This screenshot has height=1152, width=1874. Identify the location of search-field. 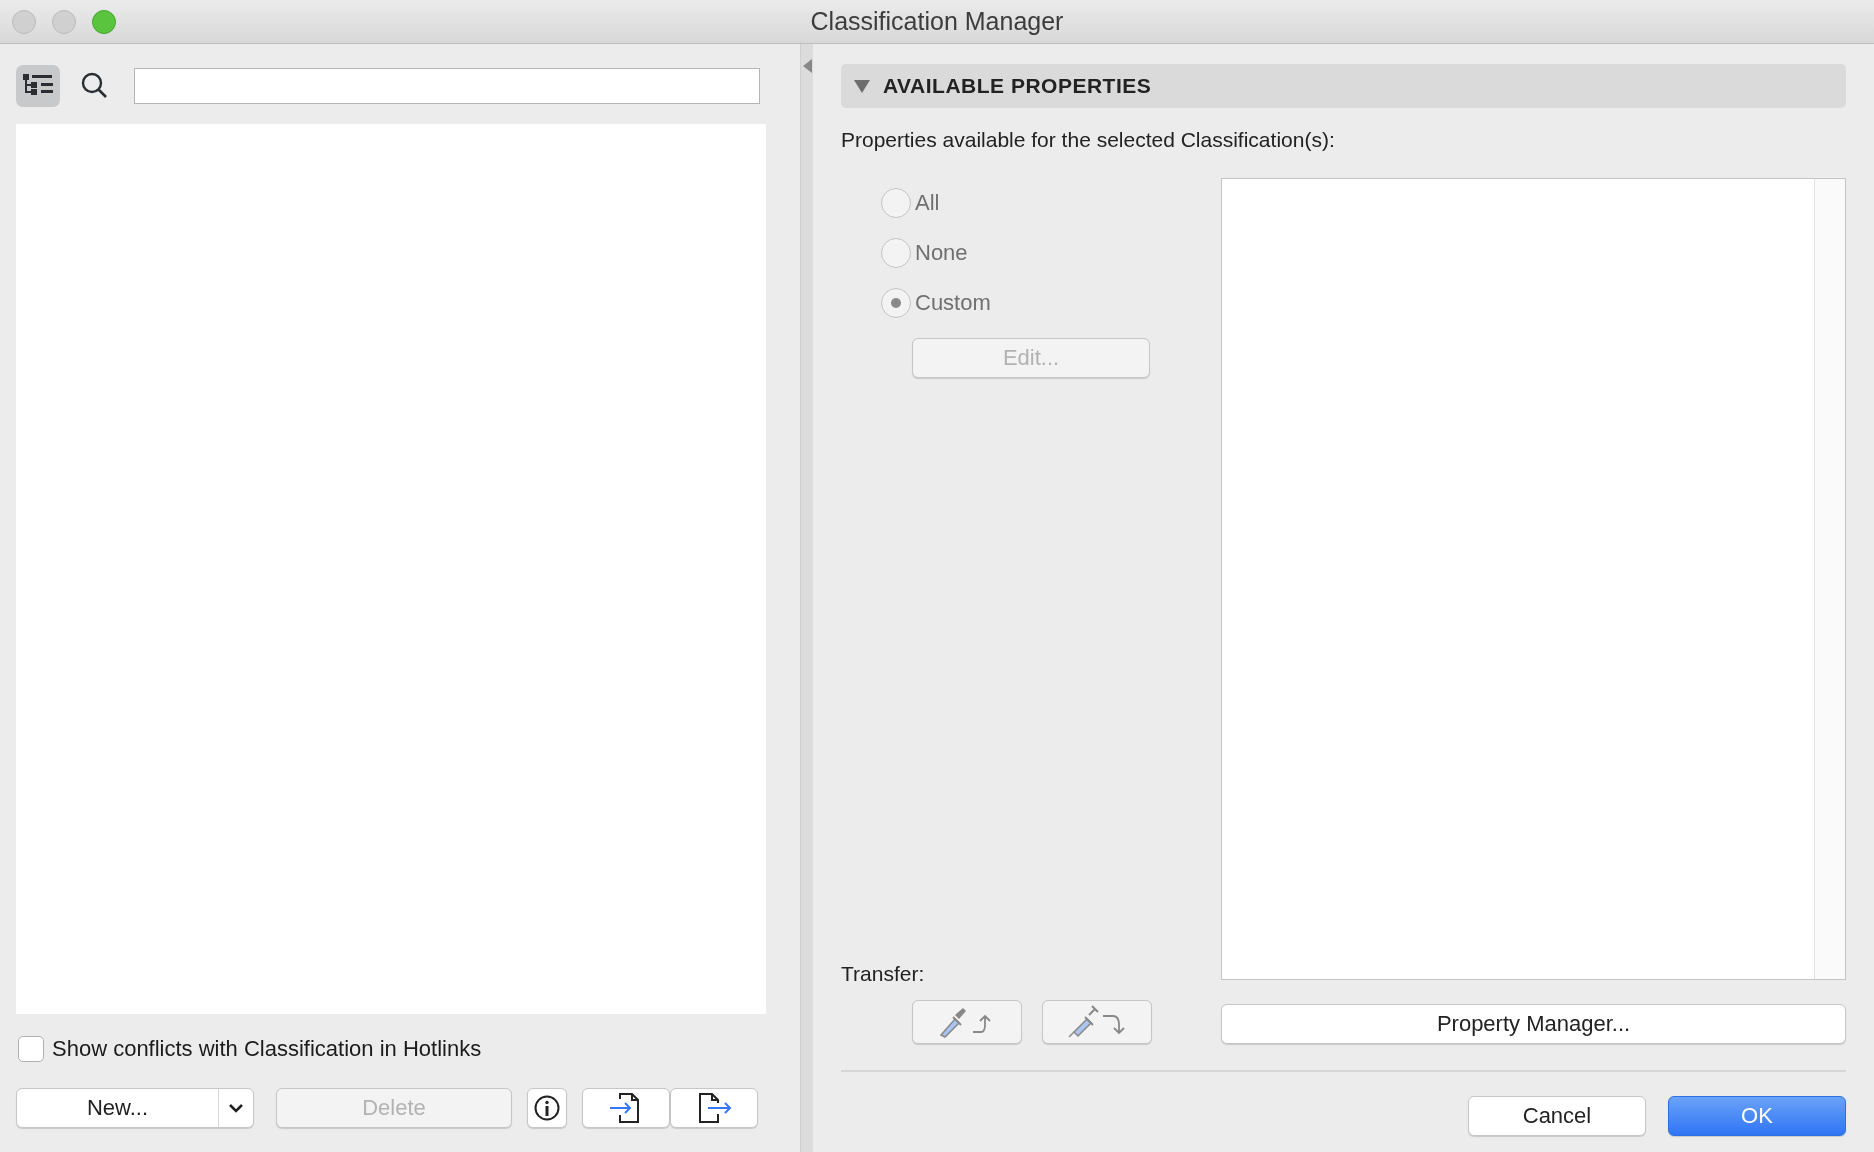
(447, 86).